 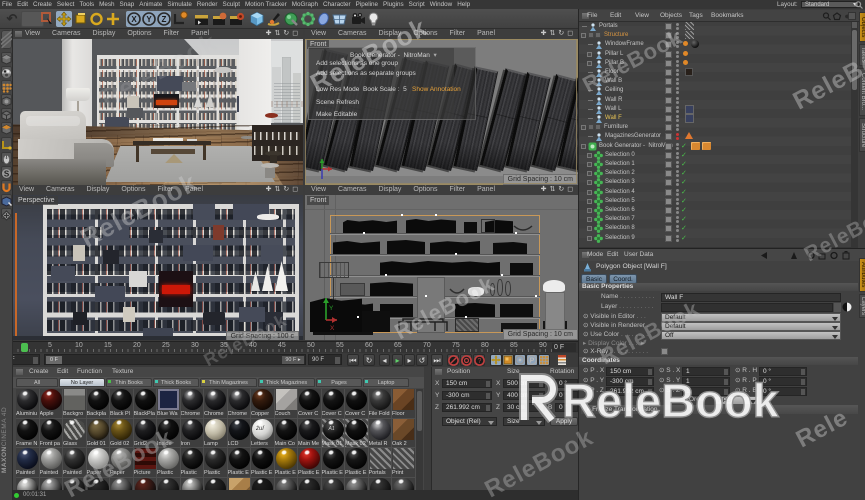 I want to click on svg-text: Z, so click(x=164, y=19).